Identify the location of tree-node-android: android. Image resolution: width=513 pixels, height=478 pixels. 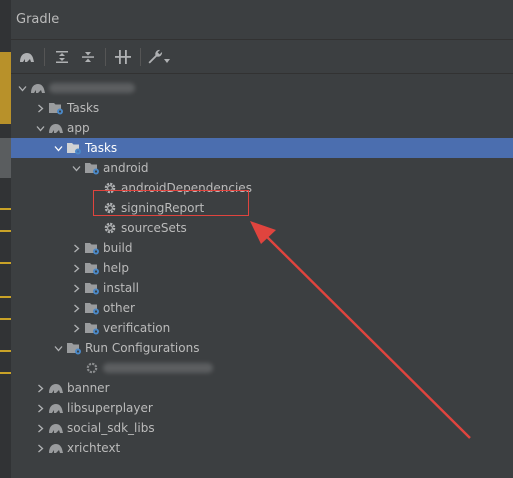
(262, 168).